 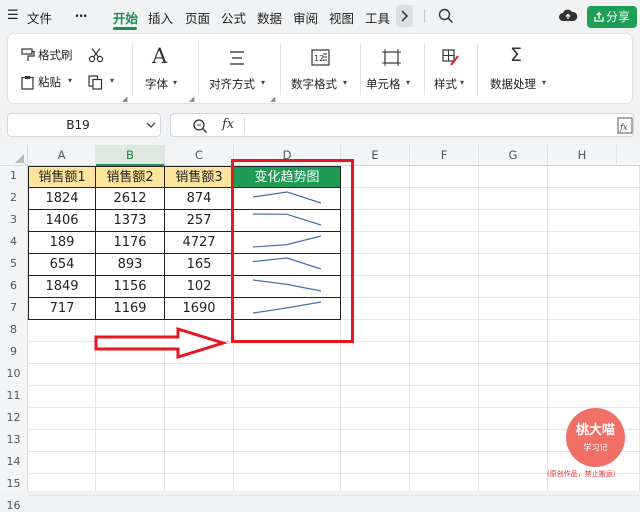 I want to click on data-cell: 4727, so click(x=199, y=243).